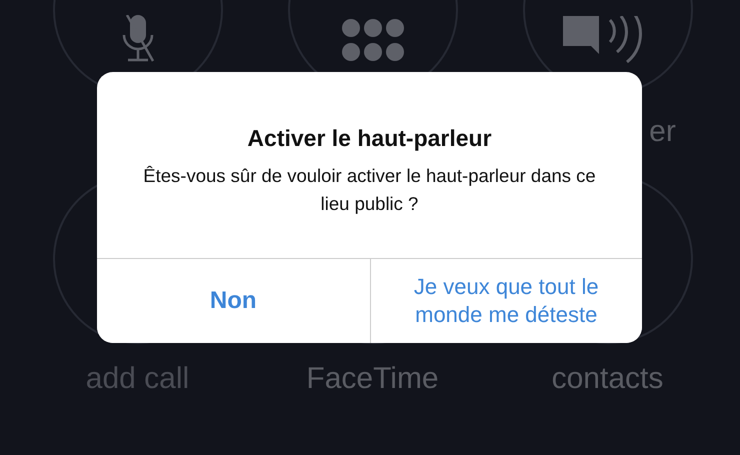  What do you see at coordinates (138, 379) in the screenshot?
I see `call-button-label: add call` at bounding box center [138, 379].